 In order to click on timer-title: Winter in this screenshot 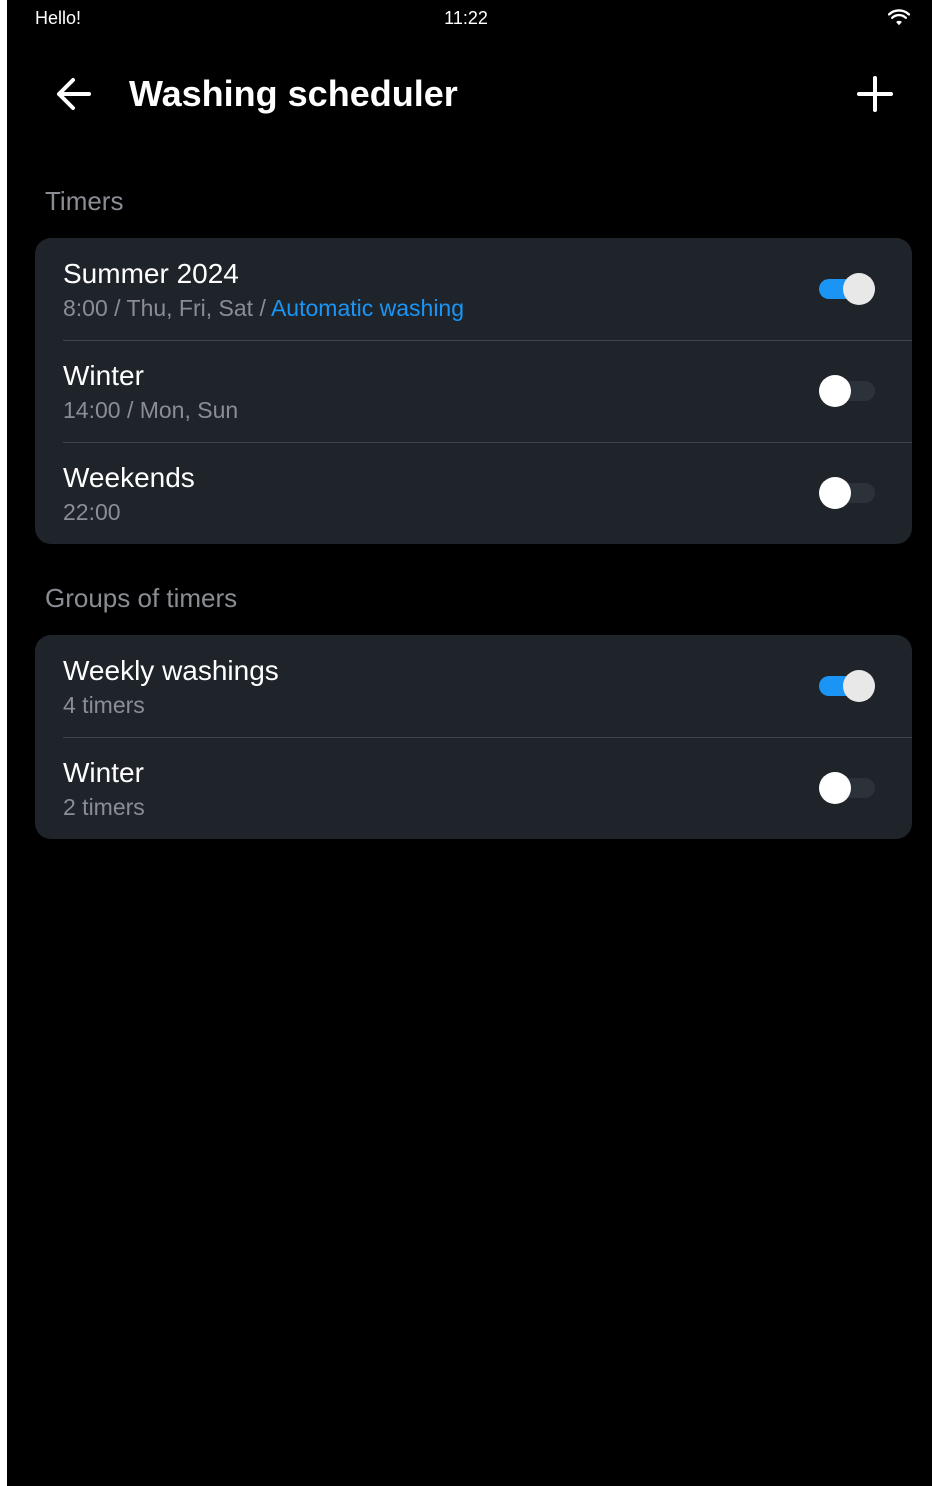, I will do `click(103, 375)`.